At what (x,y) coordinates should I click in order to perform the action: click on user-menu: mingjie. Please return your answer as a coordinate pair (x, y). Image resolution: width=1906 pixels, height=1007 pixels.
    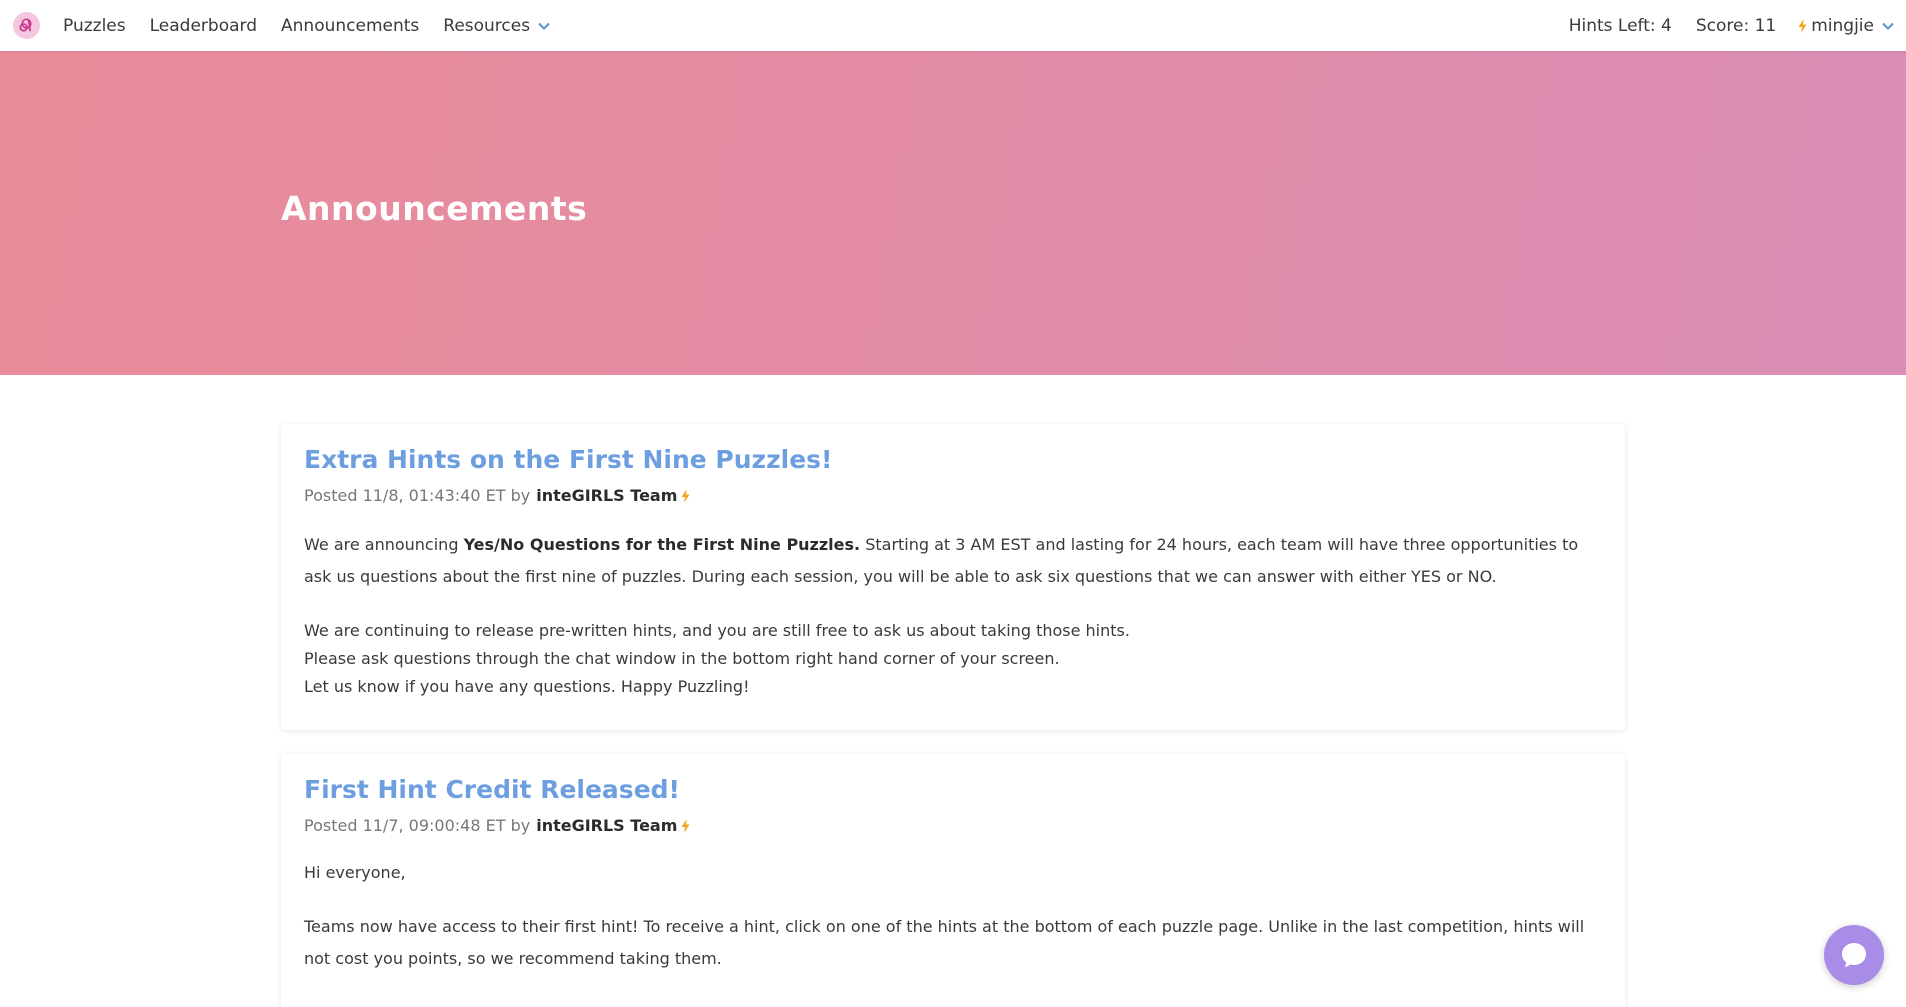
    Looking at the image, I should click on (1846, 26).